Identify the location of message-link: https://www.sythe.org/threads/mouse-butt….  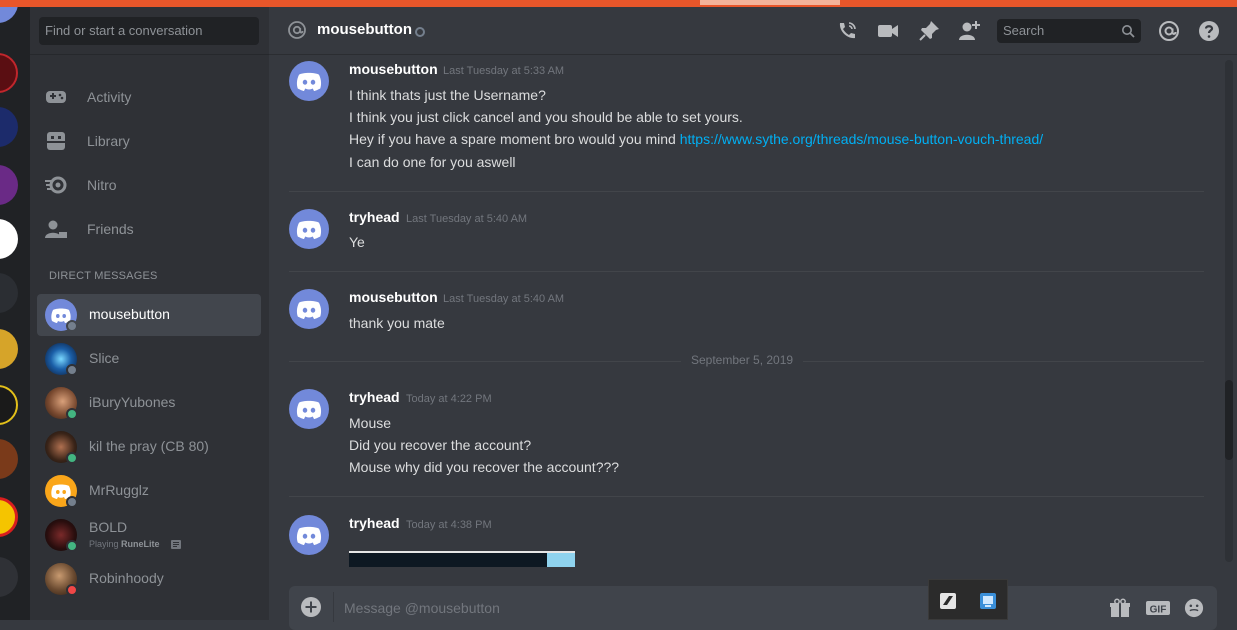
(861, 139).